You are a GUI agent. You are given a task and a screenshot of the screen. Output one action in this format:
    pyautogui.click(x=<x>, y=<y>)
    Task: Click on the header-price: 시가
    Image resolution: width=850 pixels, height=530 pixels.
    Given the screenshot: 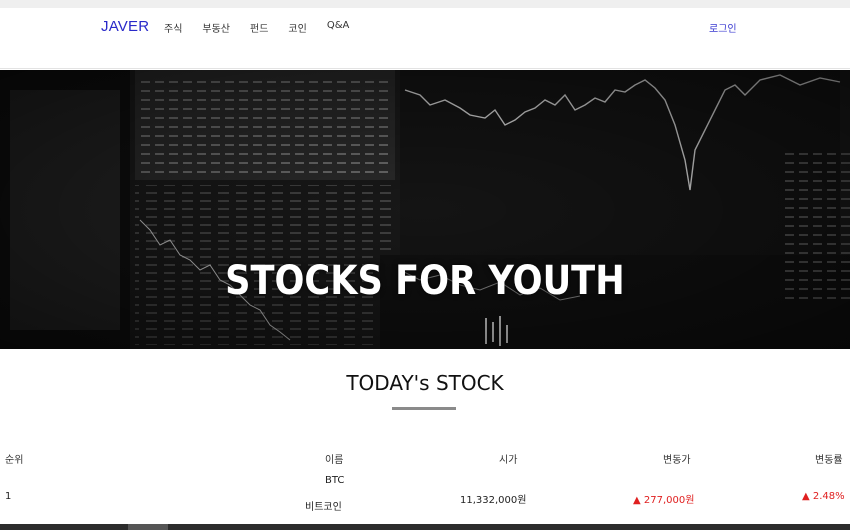 What is the action you would take?
    pyautogui.click(x=508, y=460)
    